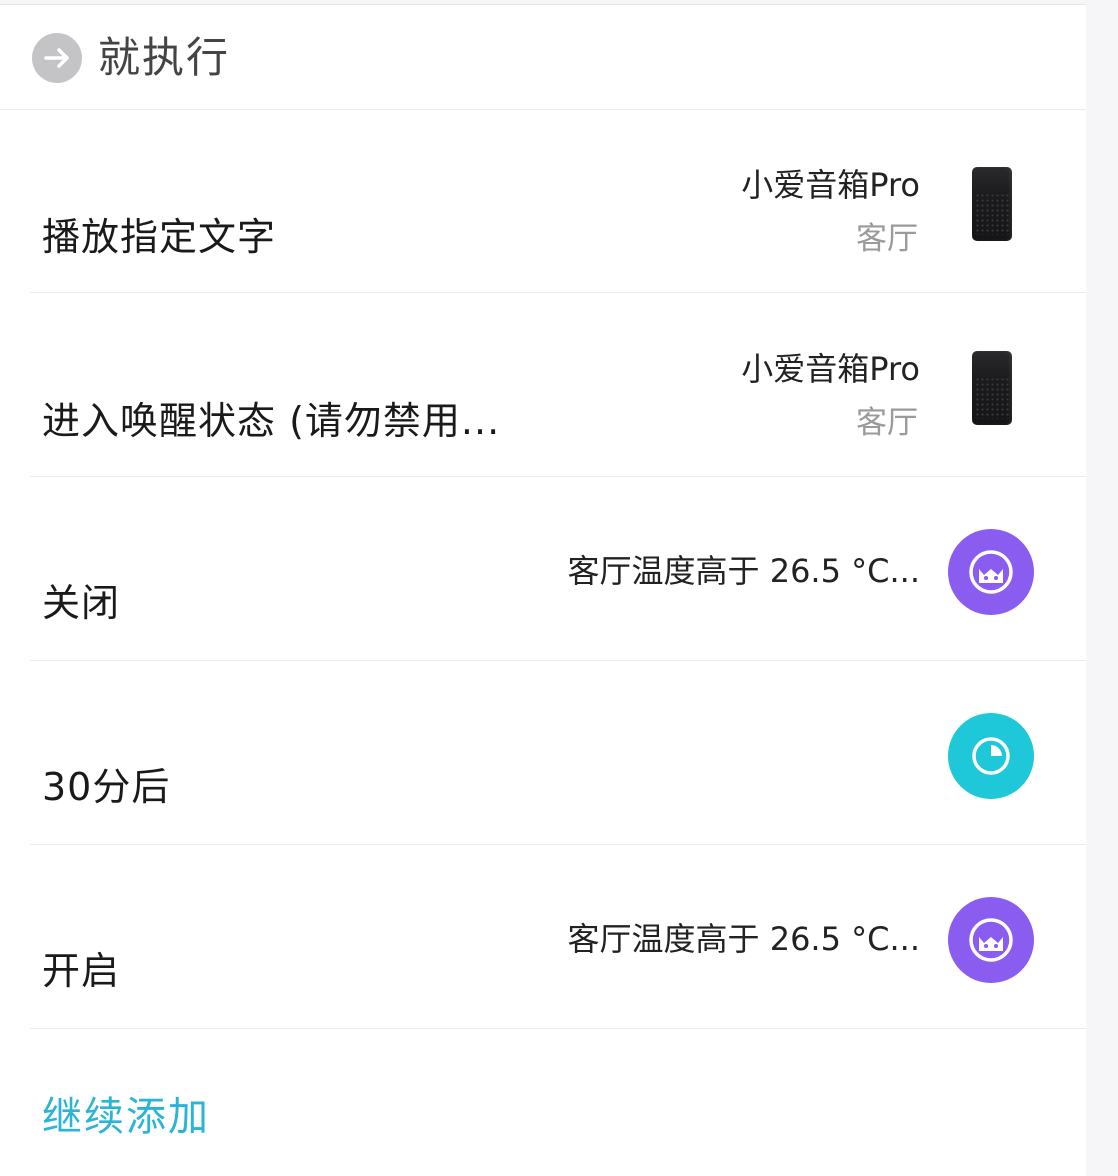 This screenshot has width=1118, height=1176. What do you see at coordinates (991, 756) in the screenshot?
I see `timer-icon` at bounding box center [991, 756].